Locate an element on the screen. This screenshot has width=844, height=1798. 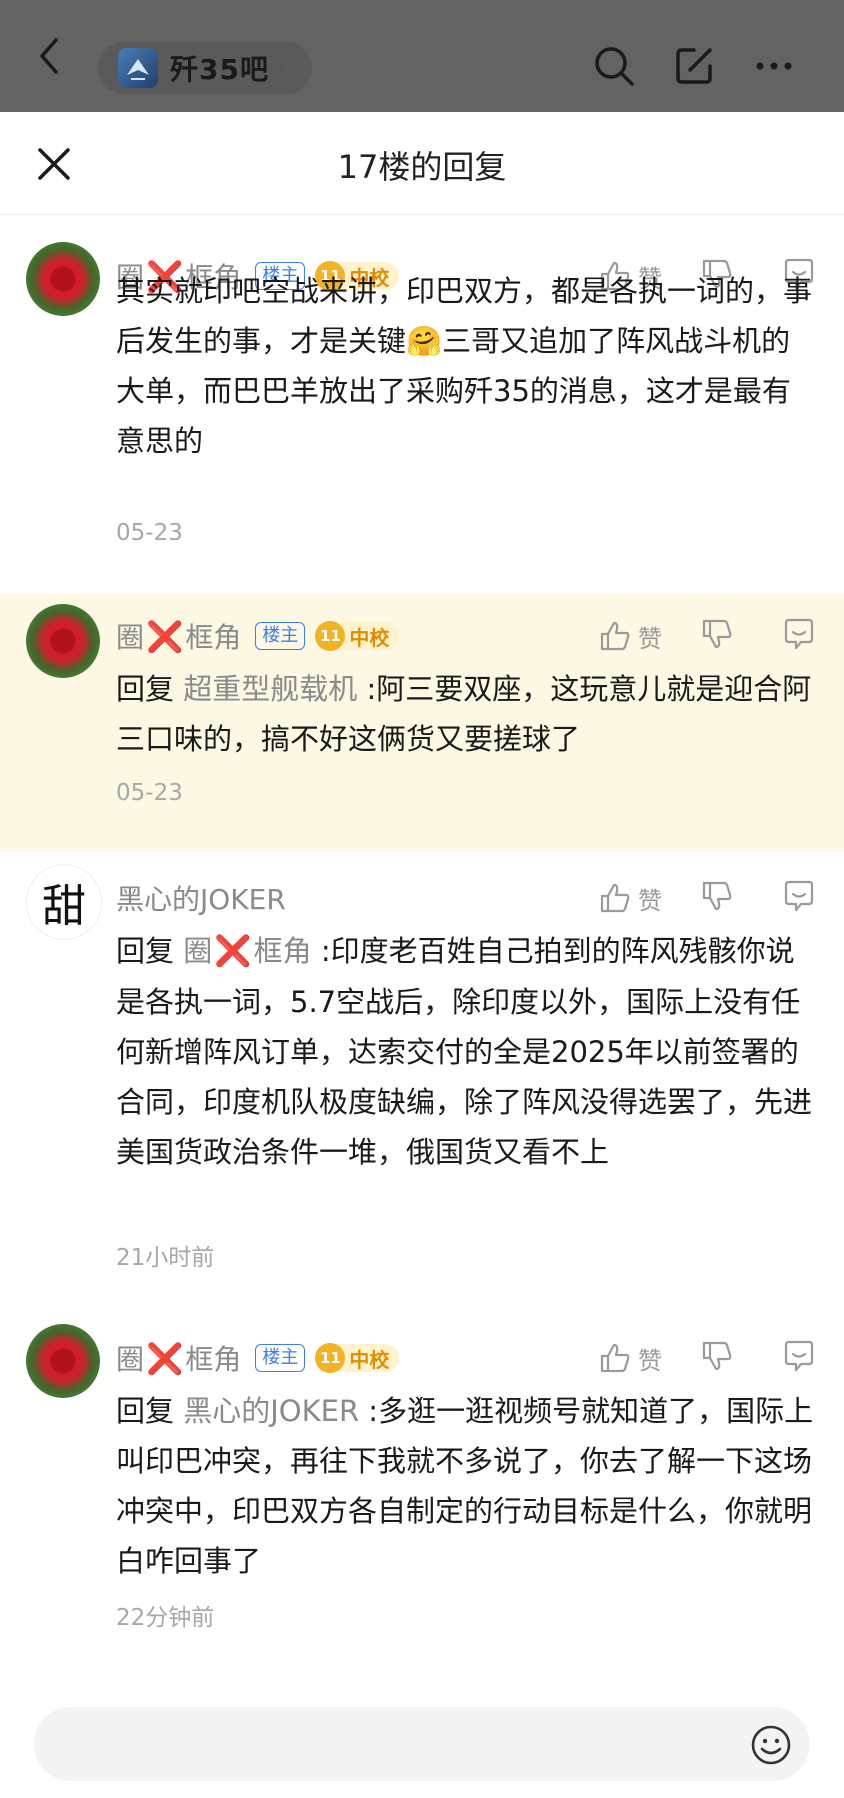
emoji-icon is located at coordinates (771, 1745).